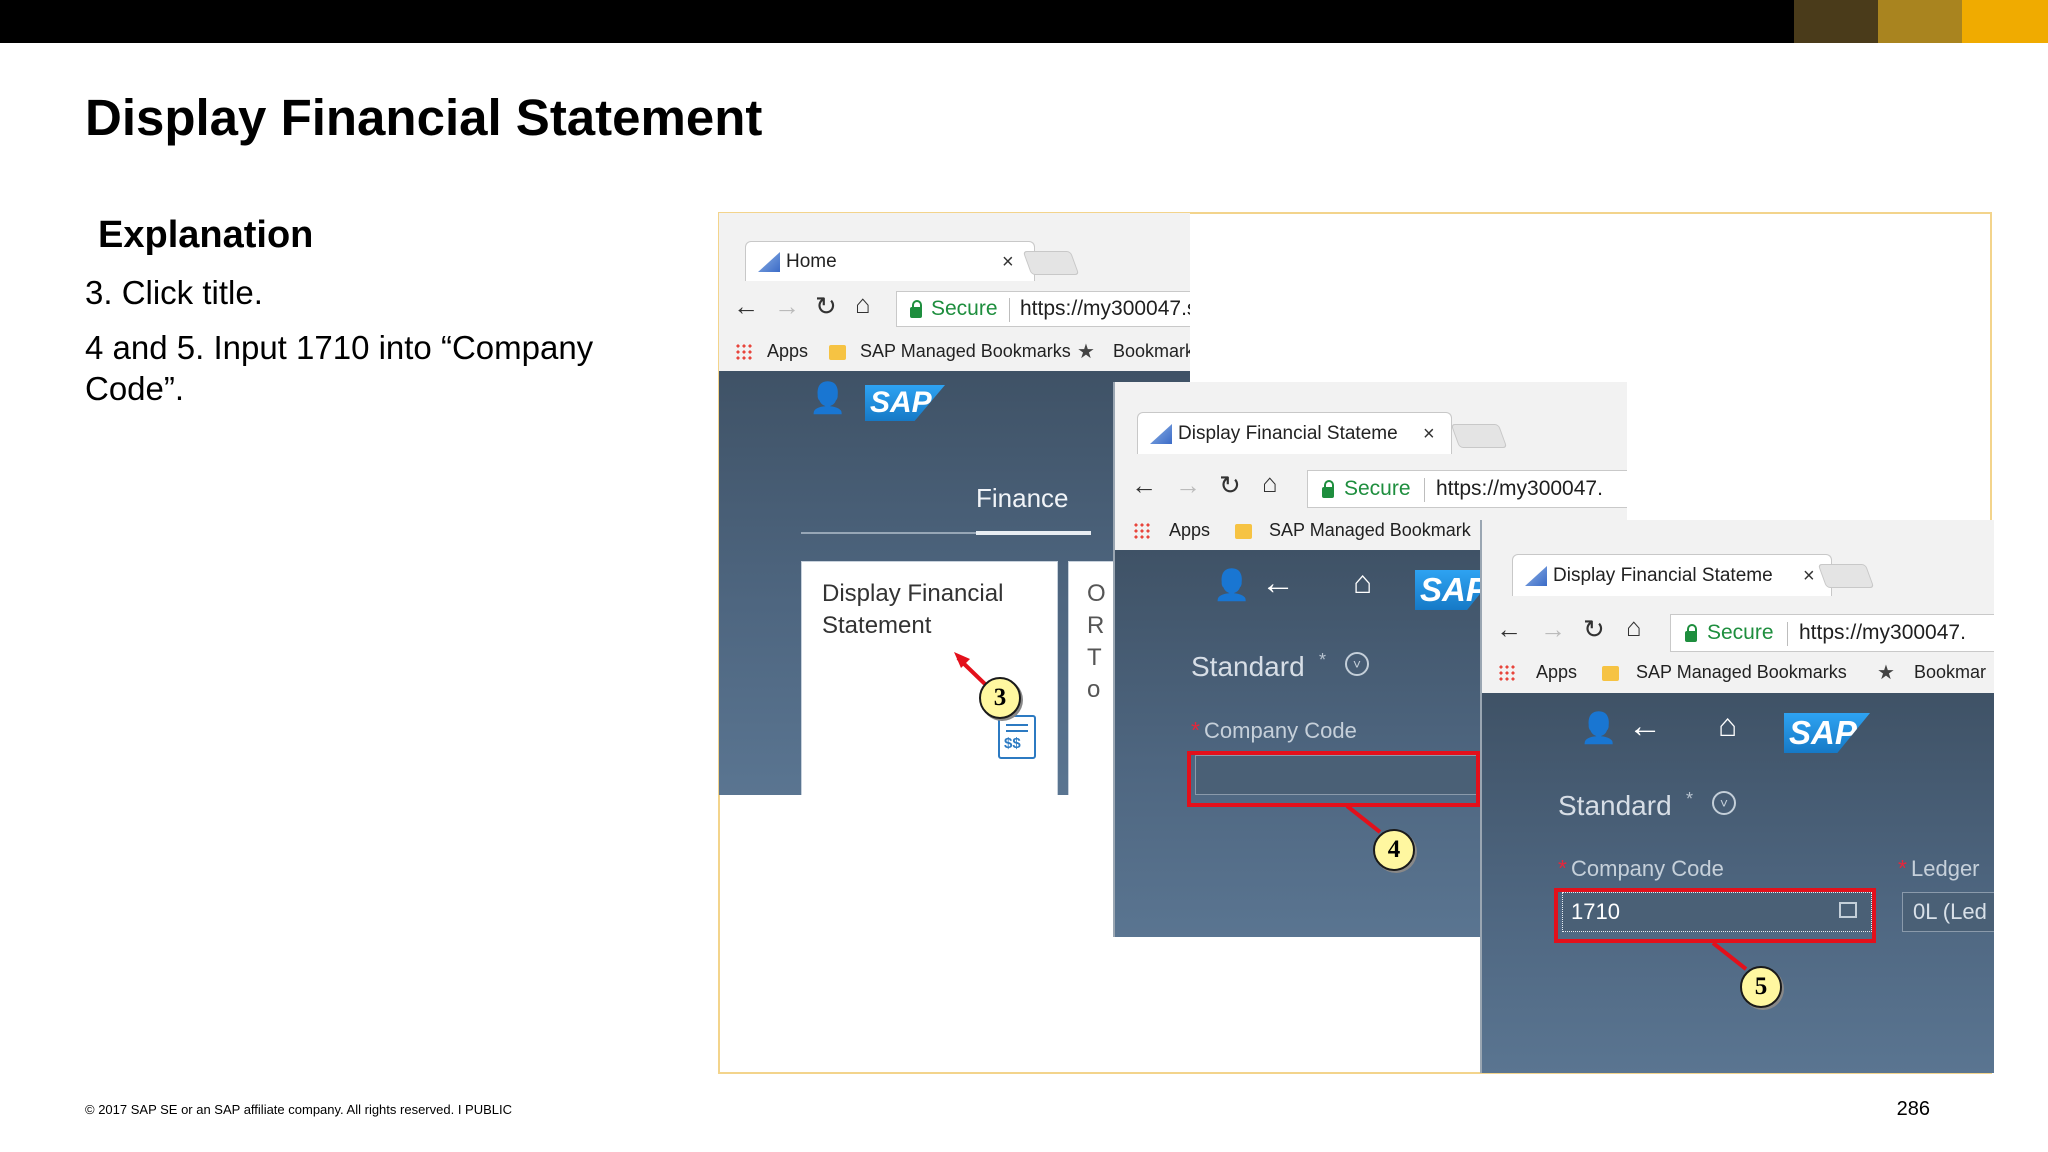 The image size is (2048, 1152). I want to click on screen3-tab: Display Financial Stateme ×, so click(1672, 575).